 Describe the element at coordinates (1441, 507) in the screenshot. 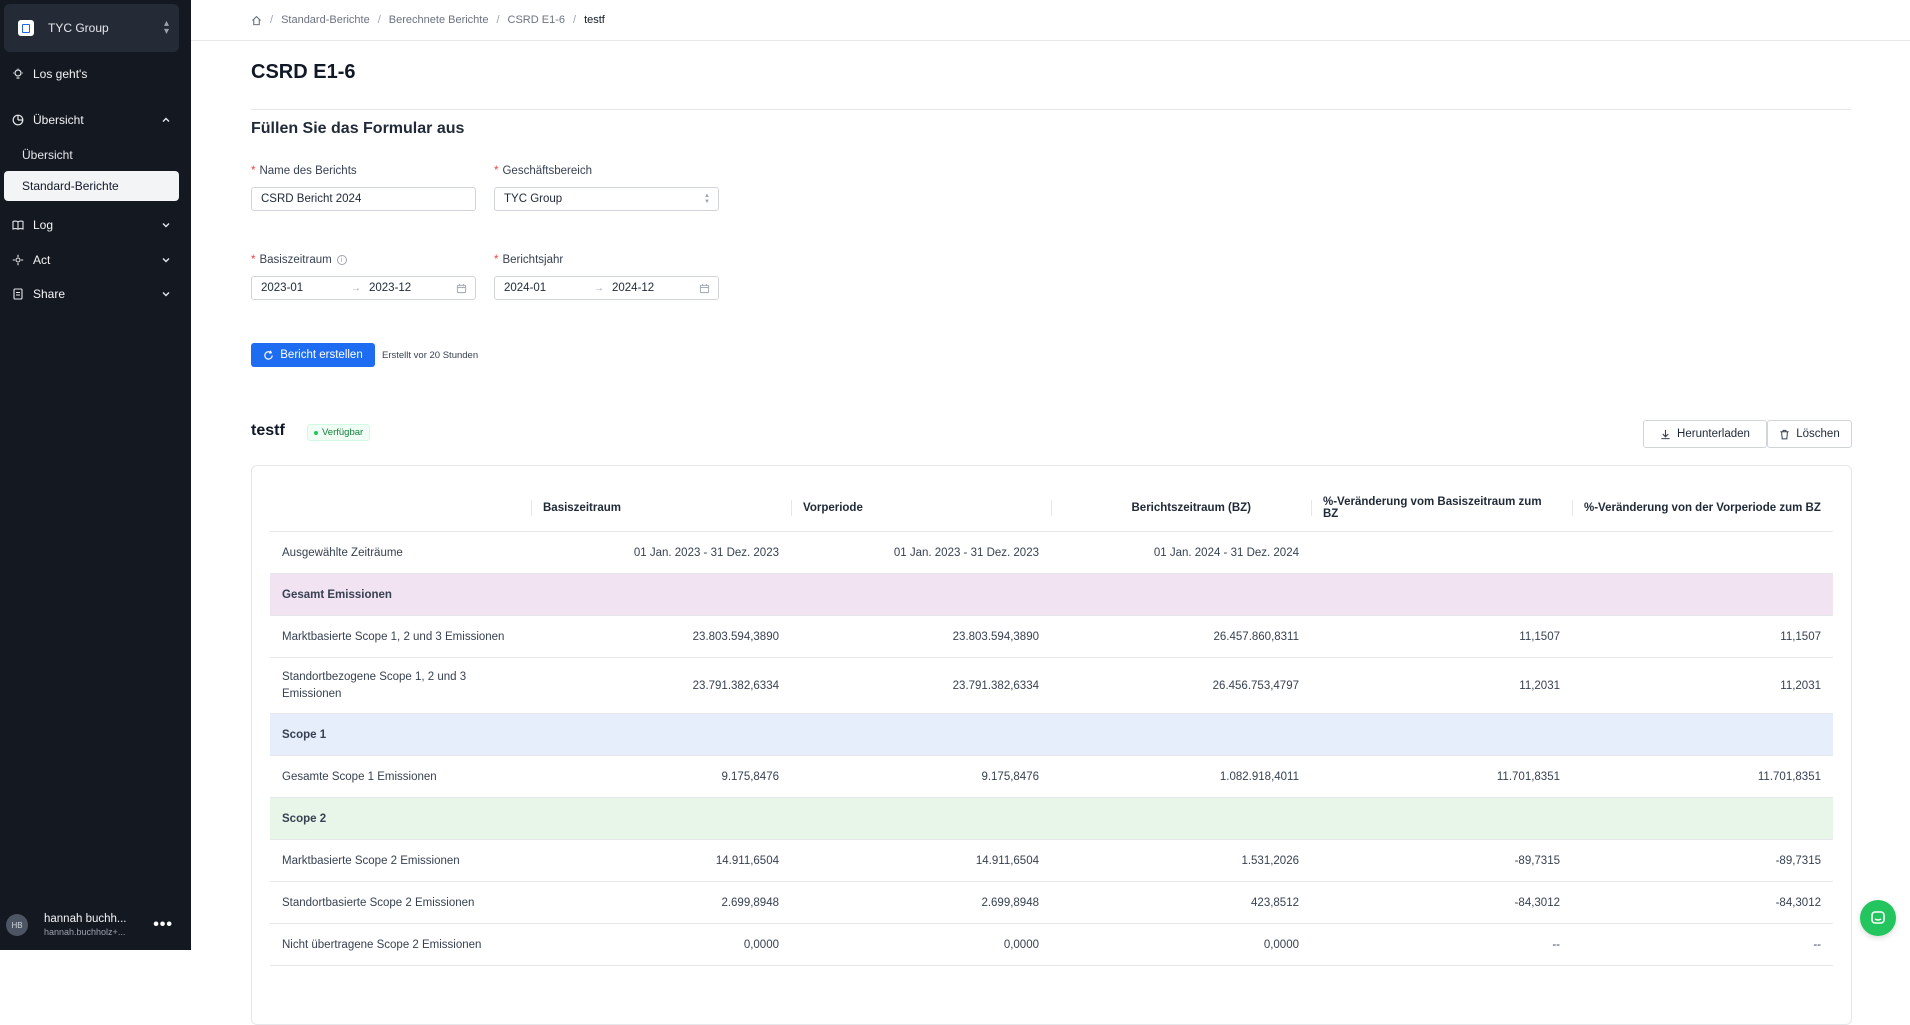

I see `table-header-cell: %-Veränderung vom Basiszeitraum zum BZ` at that location.